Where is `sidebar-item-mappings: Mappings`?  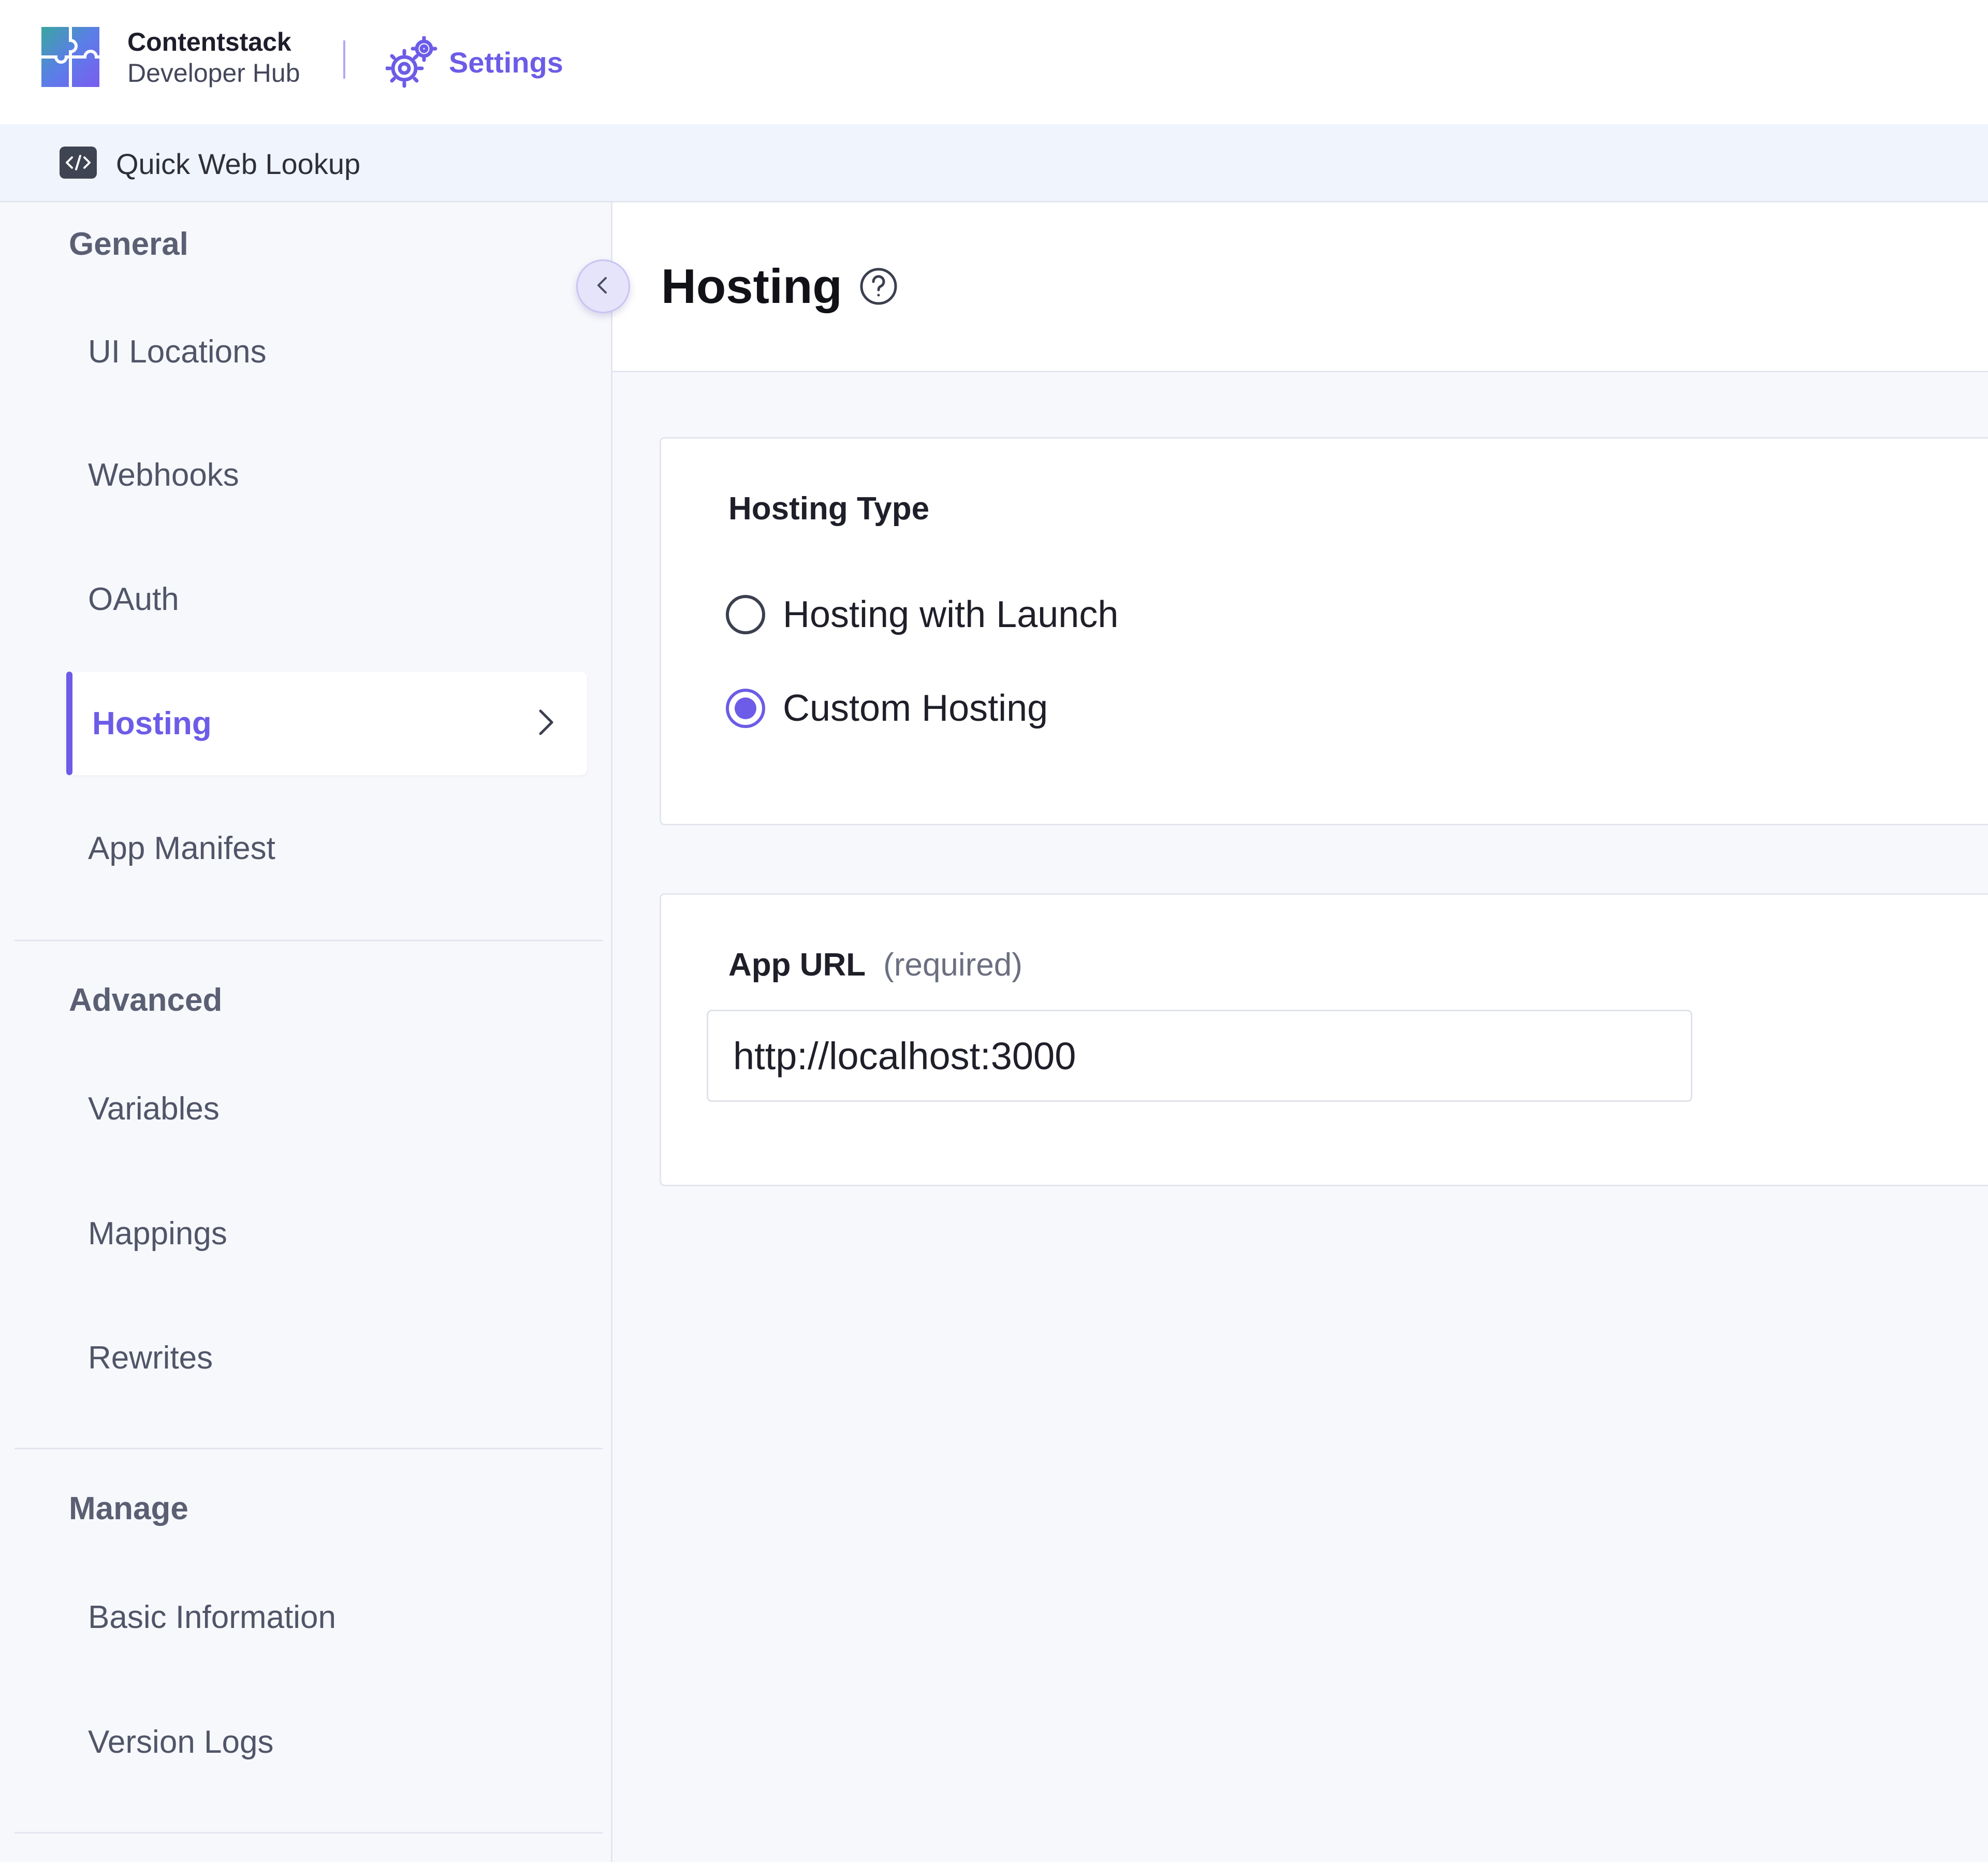 sidebar-item-mappings: Mappings is located at coordinates (326, 1233).